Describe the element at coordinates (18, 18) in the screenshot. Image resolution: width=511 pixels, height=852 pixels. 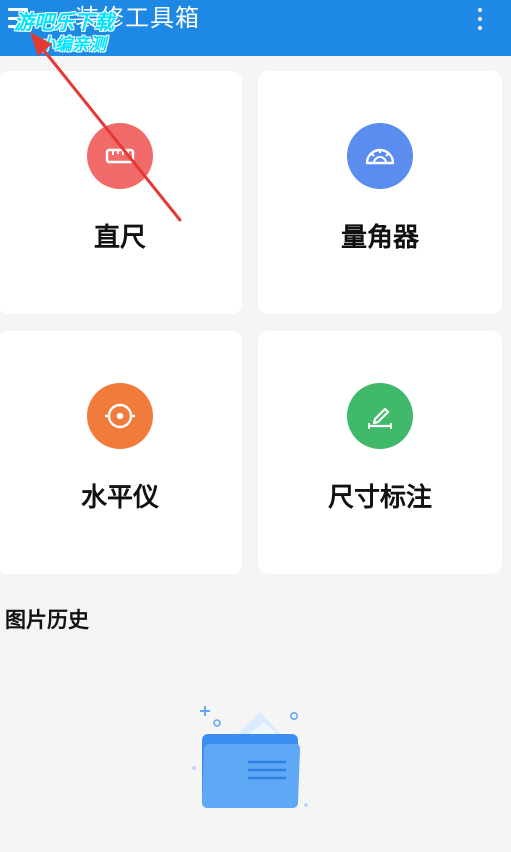
I see `hamburger-menu-icon` at that location.